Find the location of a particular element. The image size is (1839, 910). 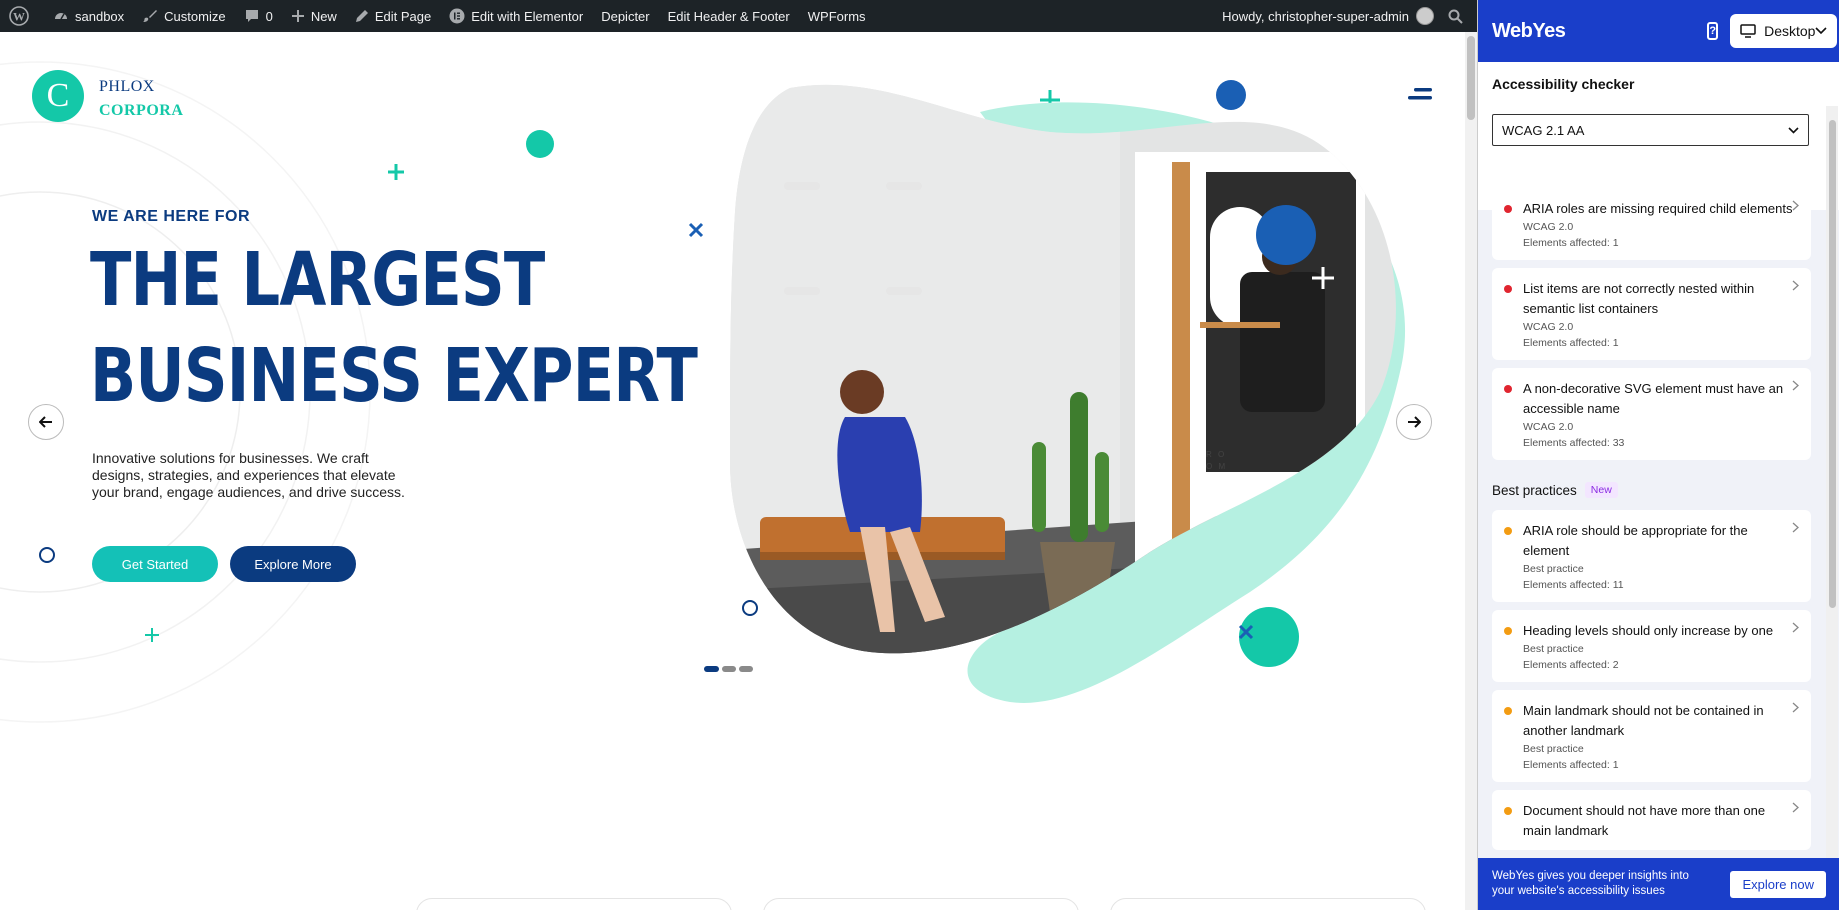

edit-header-footer-label: Edit Header & Footer is located at coordinates (728, 16).